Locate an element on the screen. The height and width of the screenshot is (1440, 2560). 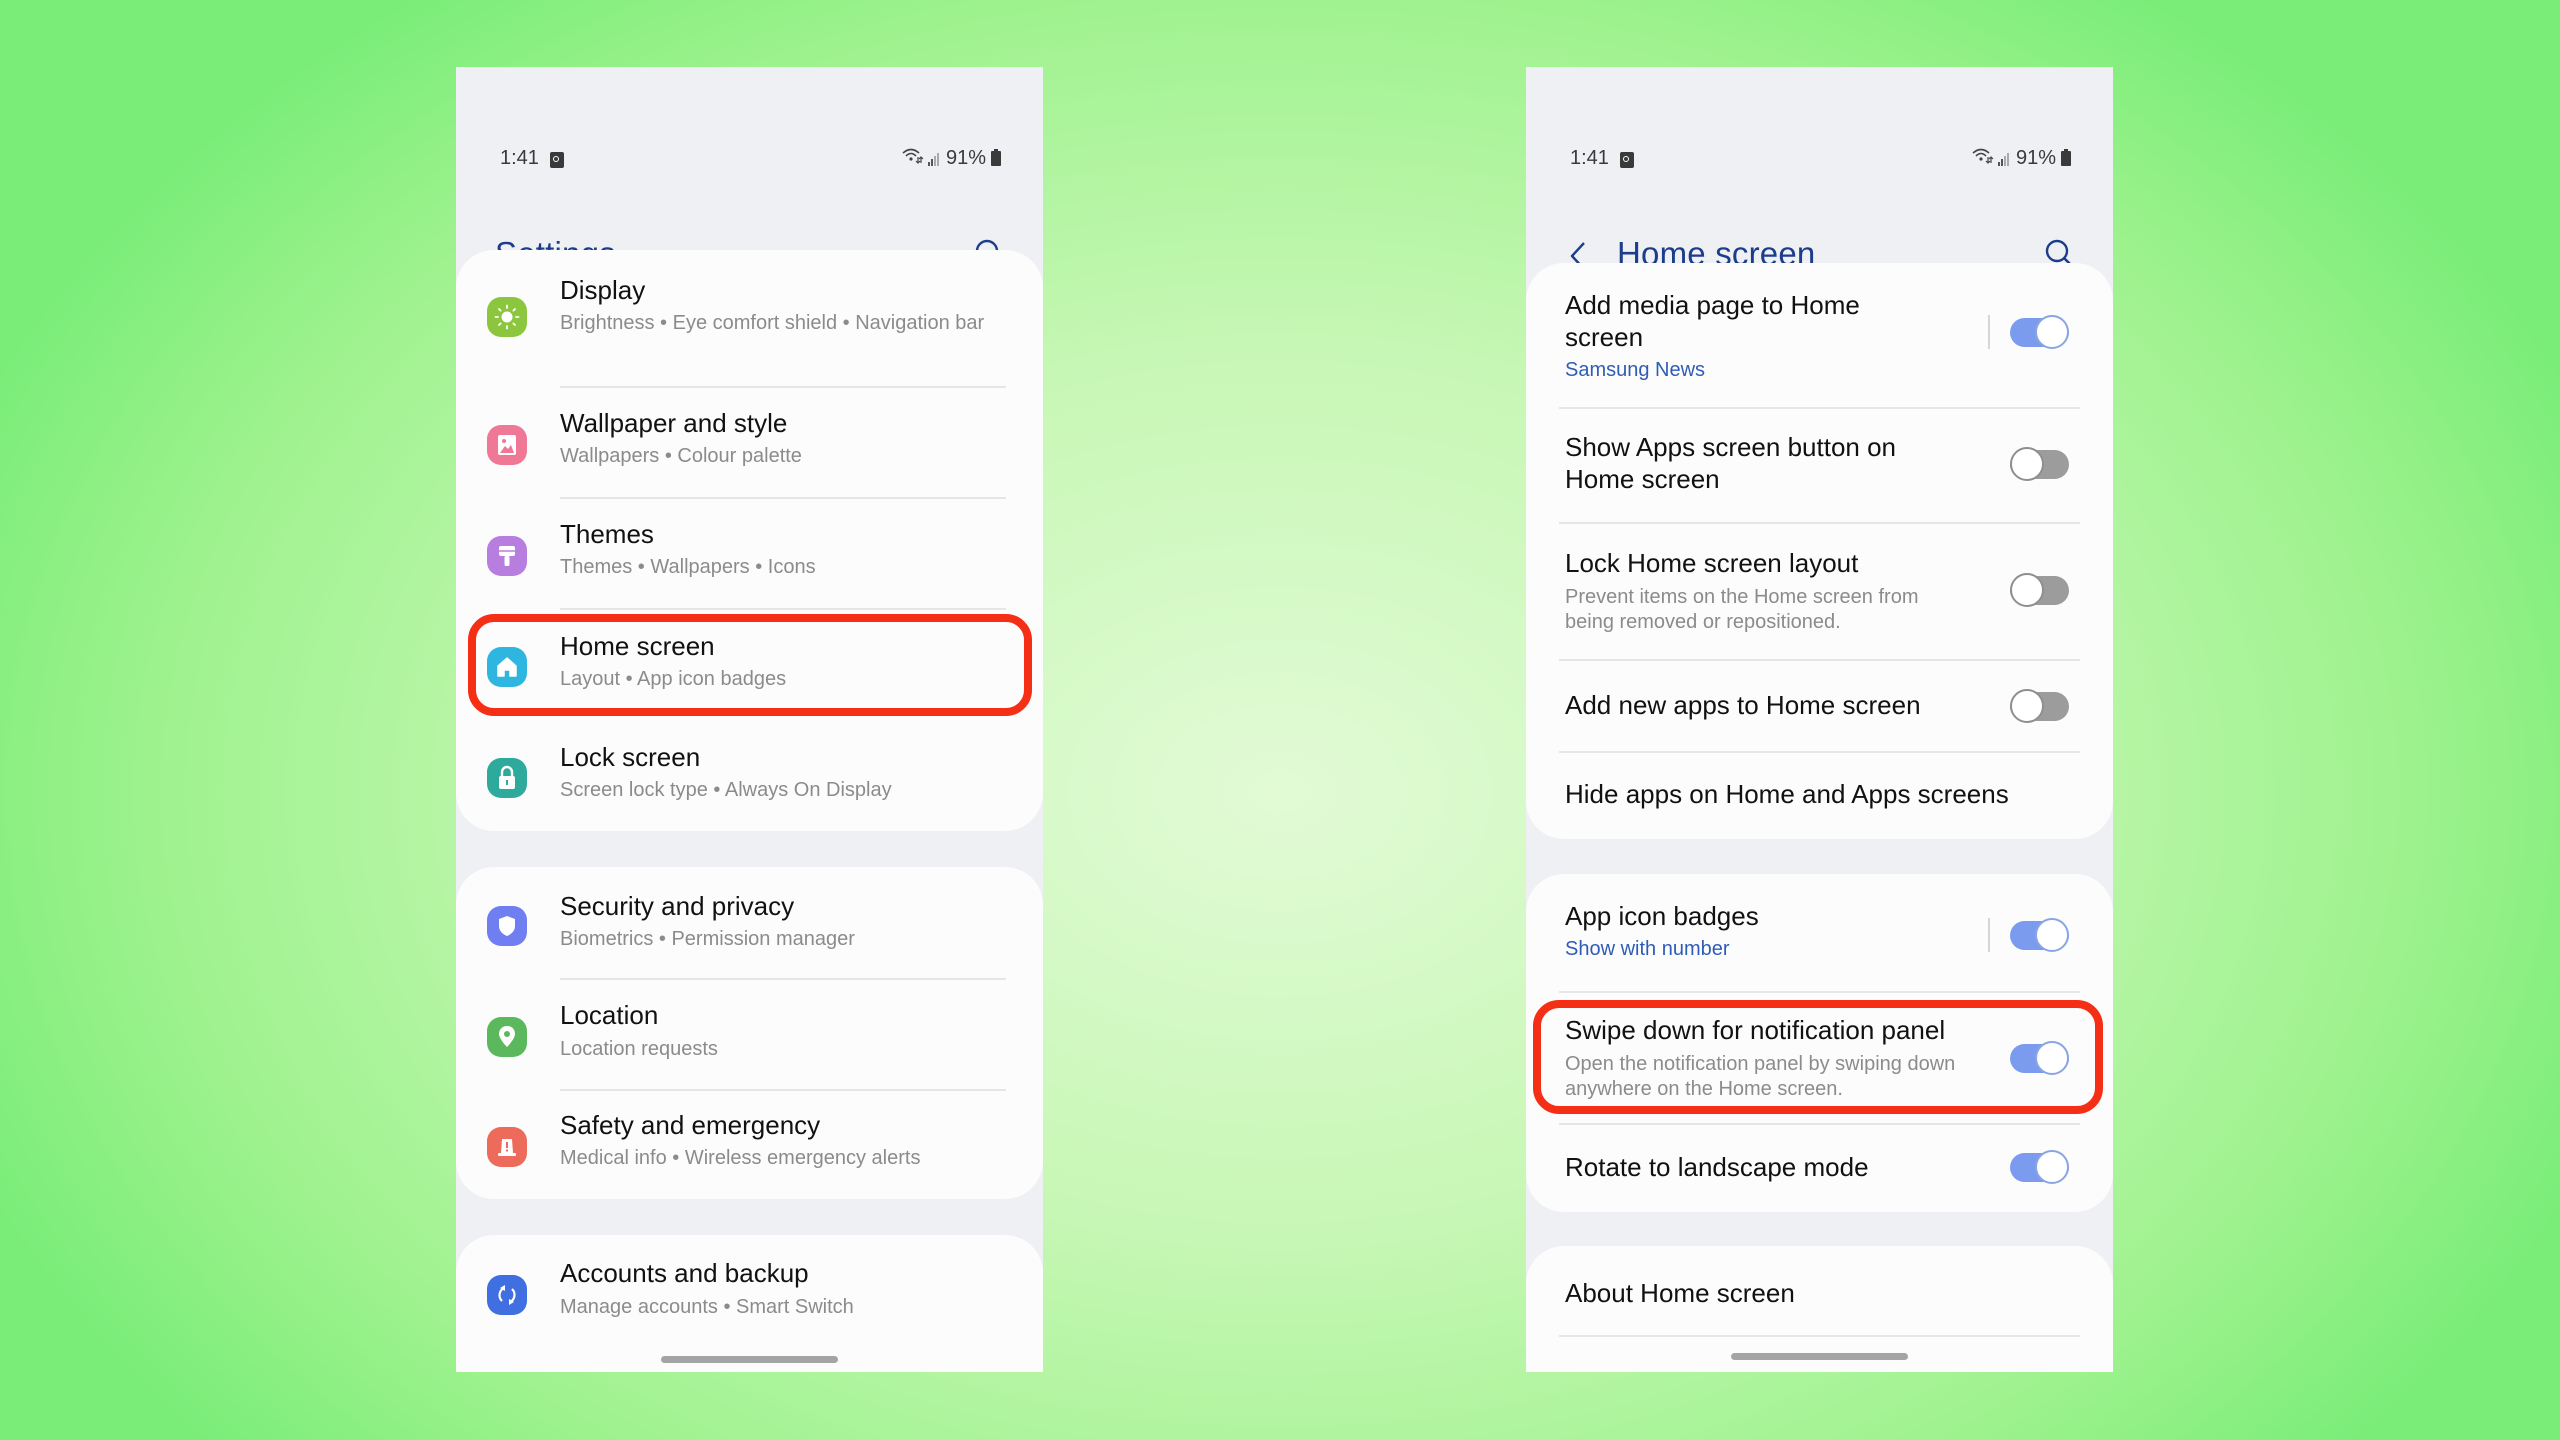
item-summary: Samsung News is located at coordinates (1635, 370).